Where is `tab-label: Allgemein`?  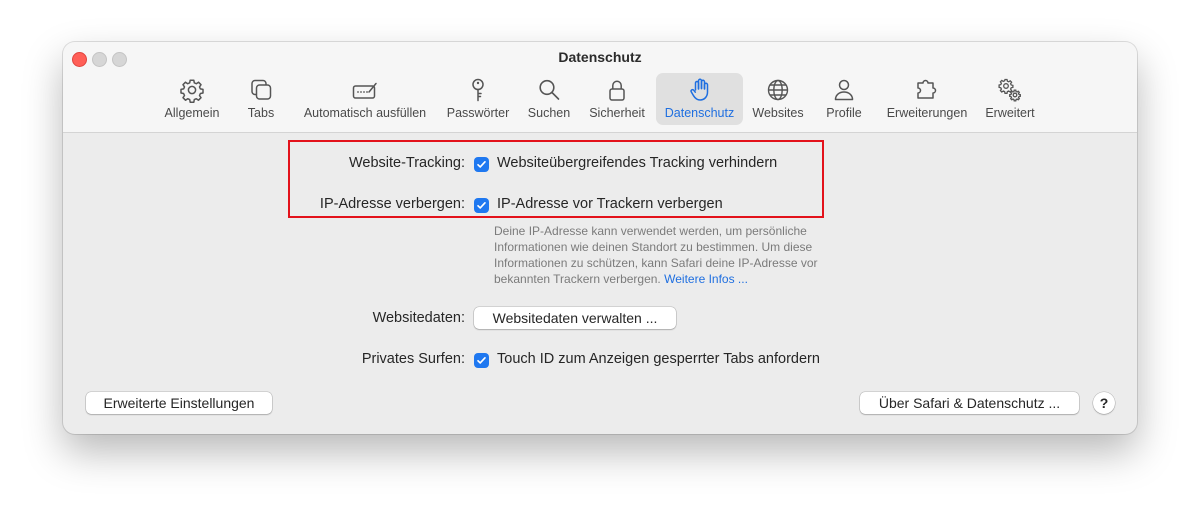 tab-label: Allgemein is located at coordinates (192, 113).